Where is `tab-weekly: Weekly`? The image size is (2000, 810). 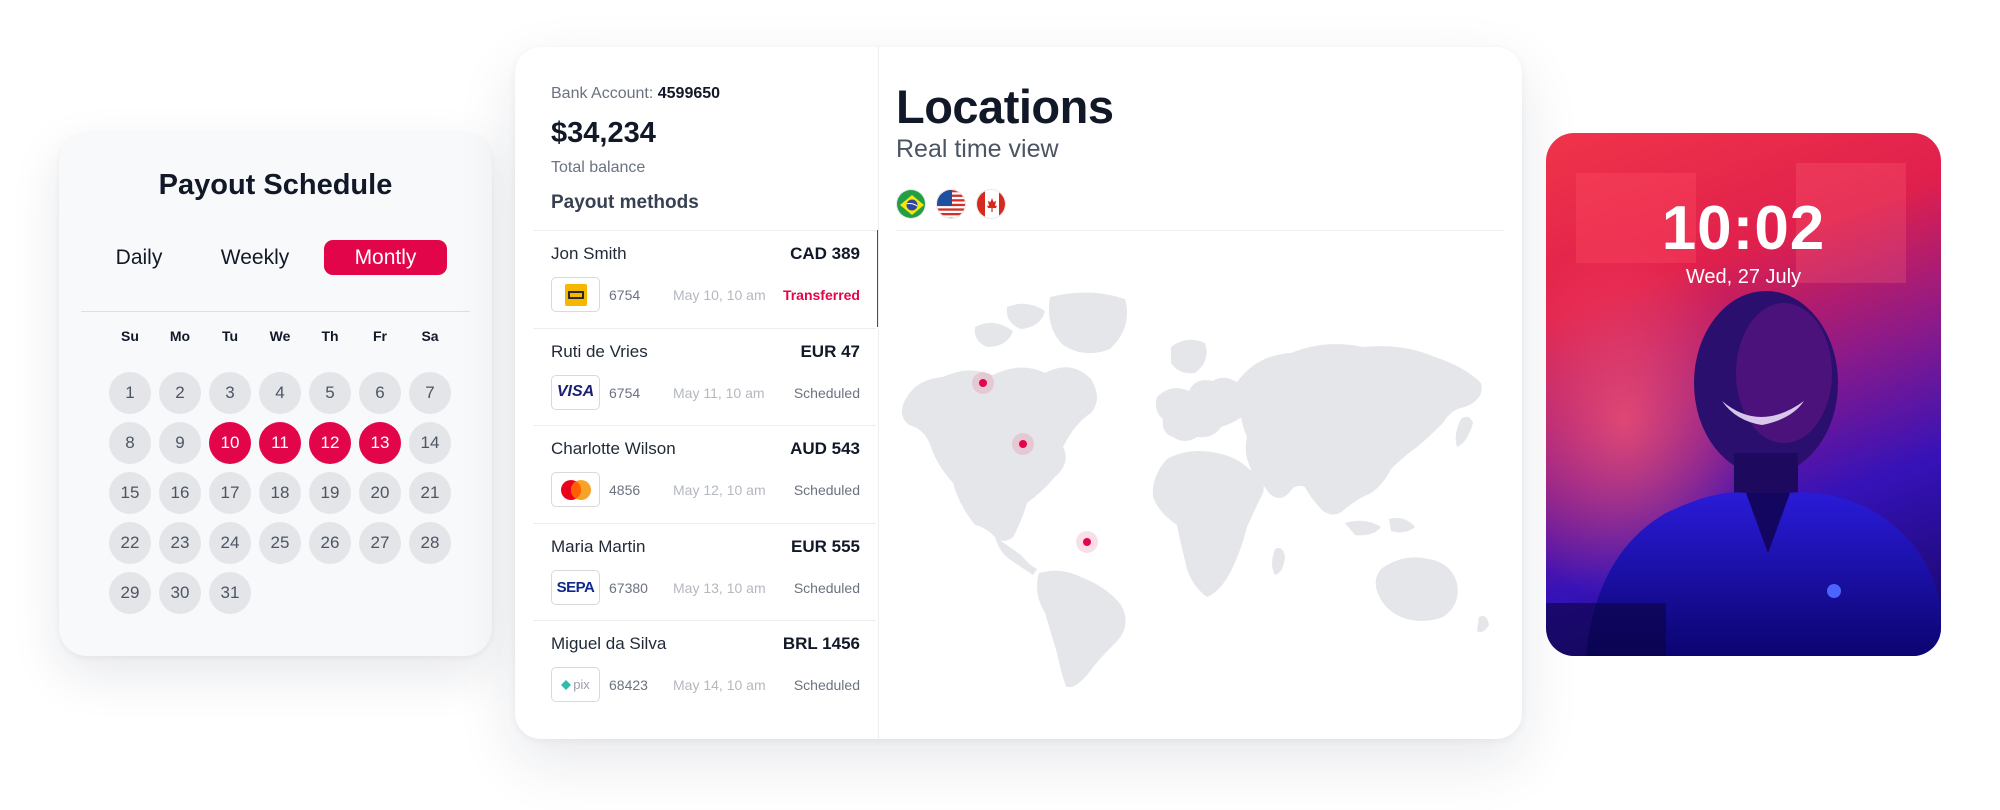 tab-weekly: Weekly is located at coordinates (255, 257).